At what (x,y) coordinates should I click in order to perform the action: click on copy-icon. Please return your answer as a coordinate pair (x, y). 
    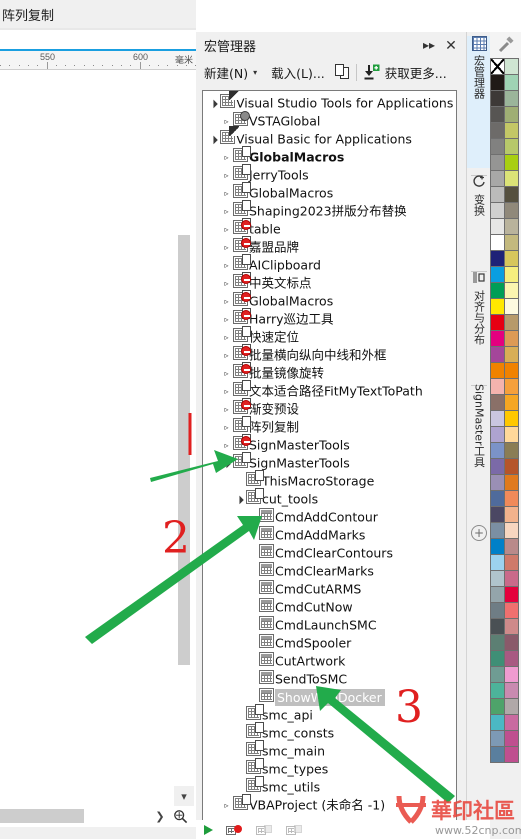
    Looking at the image, I should click on (342, 72).